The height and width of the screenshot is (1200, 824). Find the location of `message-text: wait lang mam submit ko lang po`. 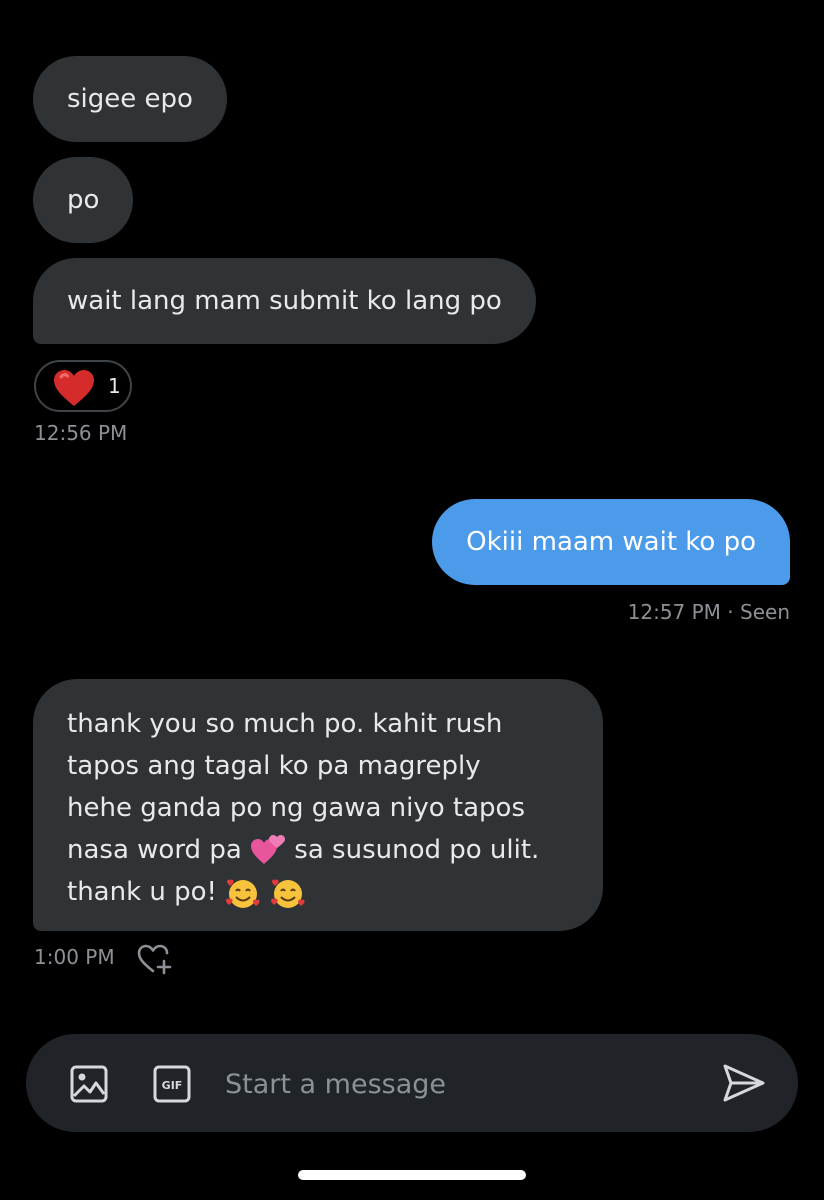

message-text: wait lang mam submit ko lang po is located at coordinates (284, 301).